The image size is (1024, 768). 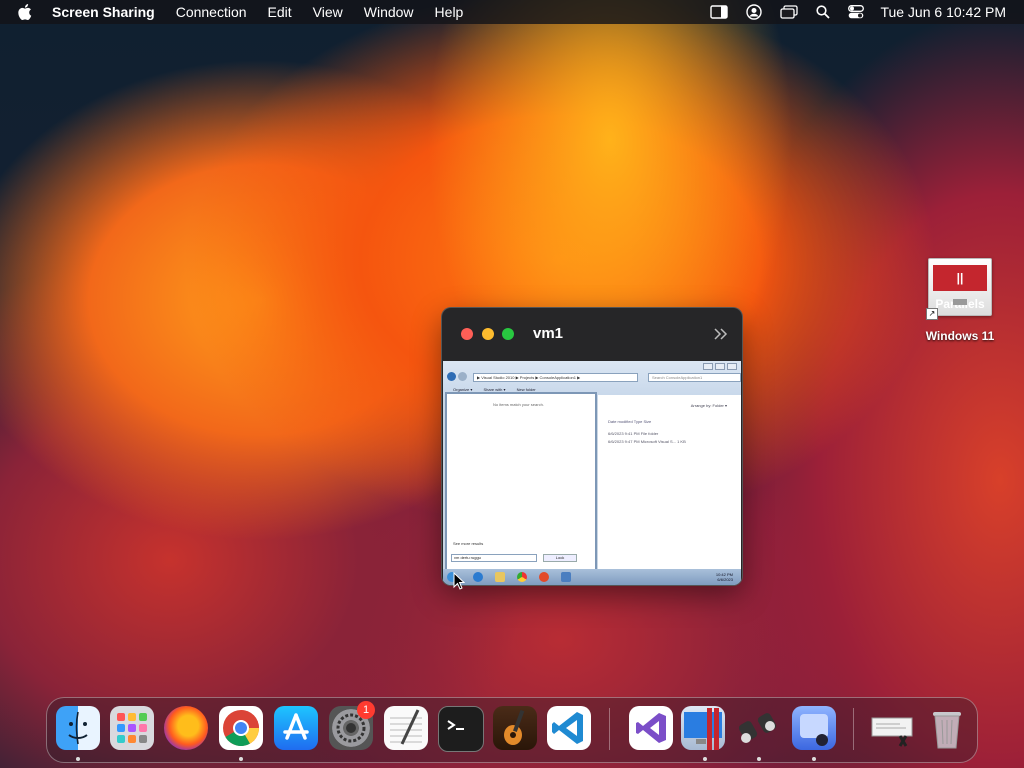 What do you see at coordinates (789, 12) in the screenshot?
I see `windows-icon` at bounding box center [789, 12].